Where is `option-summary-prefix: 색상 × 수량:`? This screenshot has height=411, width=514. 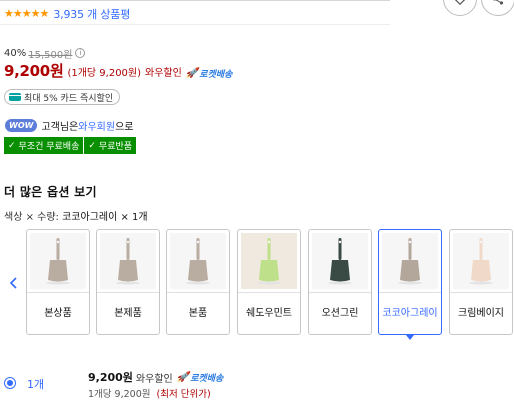
option-summary-prefix: 색상 × 수량: is located at coordinates (33, 217).